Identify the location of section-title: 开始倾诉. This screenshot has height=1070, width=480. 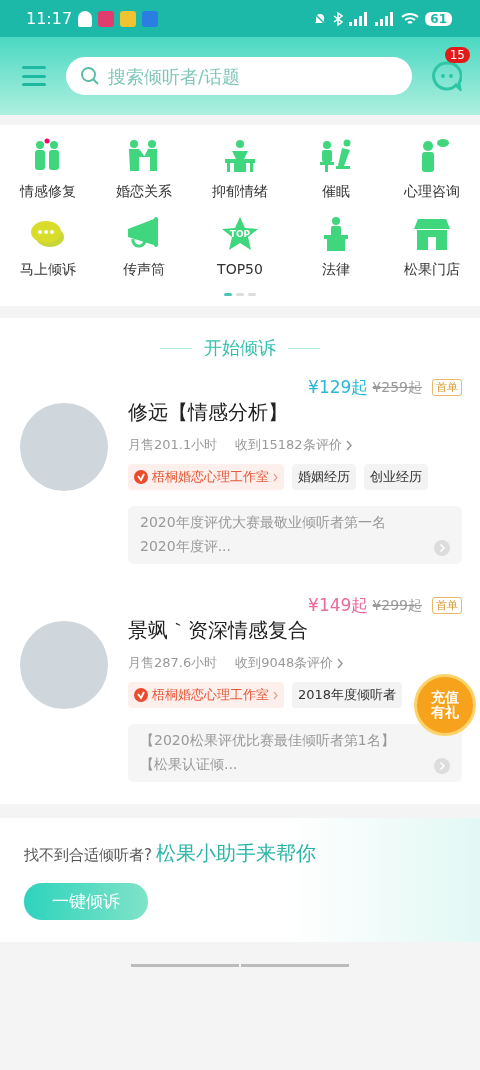
(240, 348).